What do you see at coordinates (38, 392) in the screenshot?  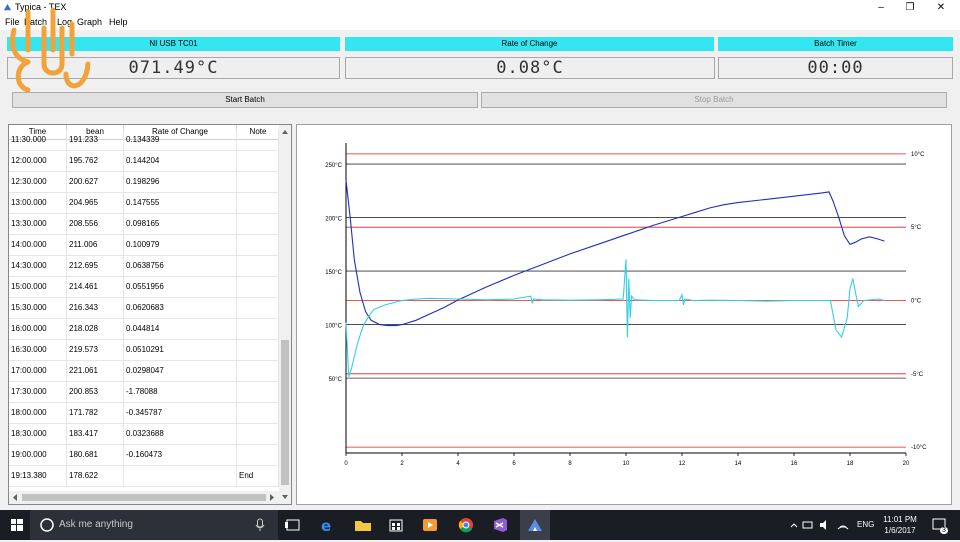 I see `cell-time: 17:30.000` at bounding box center [38, 392].